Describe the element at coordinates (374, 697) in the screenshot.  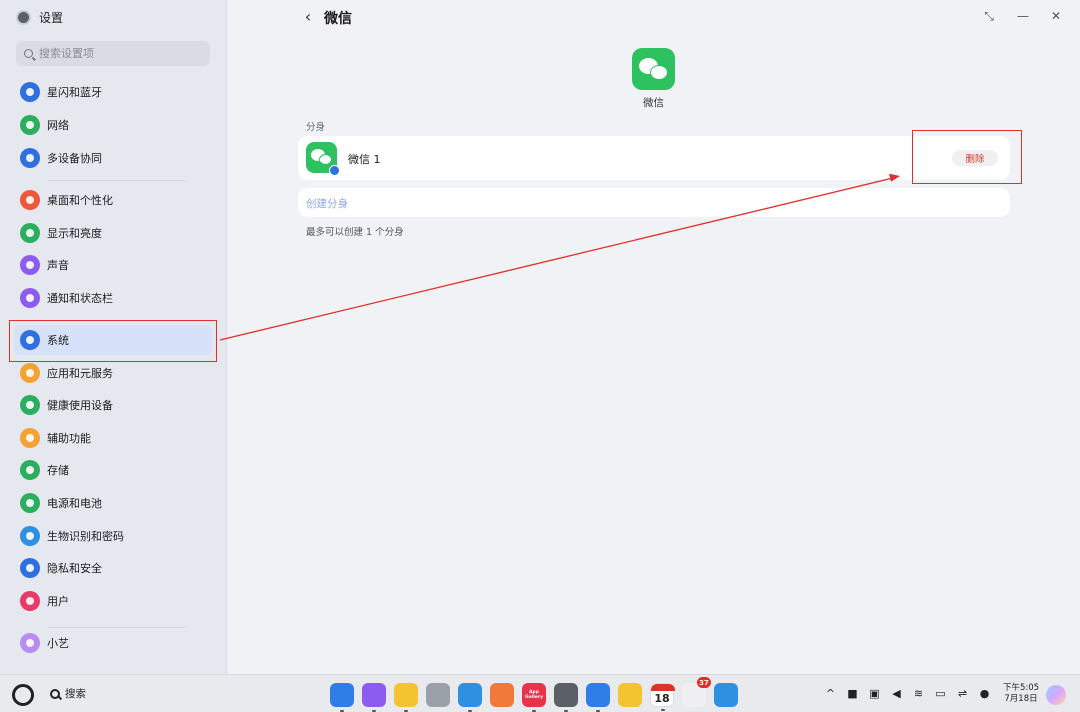
I see `multitask-icon` at that location.